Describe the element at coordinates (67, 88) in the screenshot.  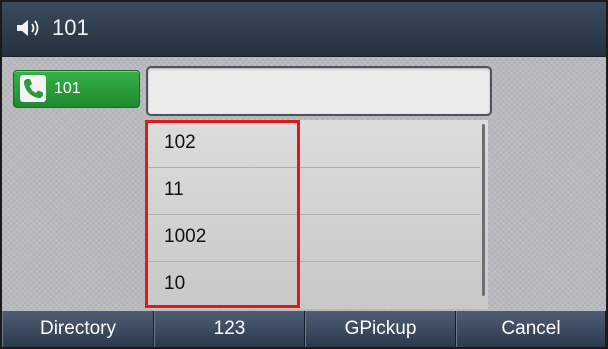
I see `line-key-label: 101` at that location.